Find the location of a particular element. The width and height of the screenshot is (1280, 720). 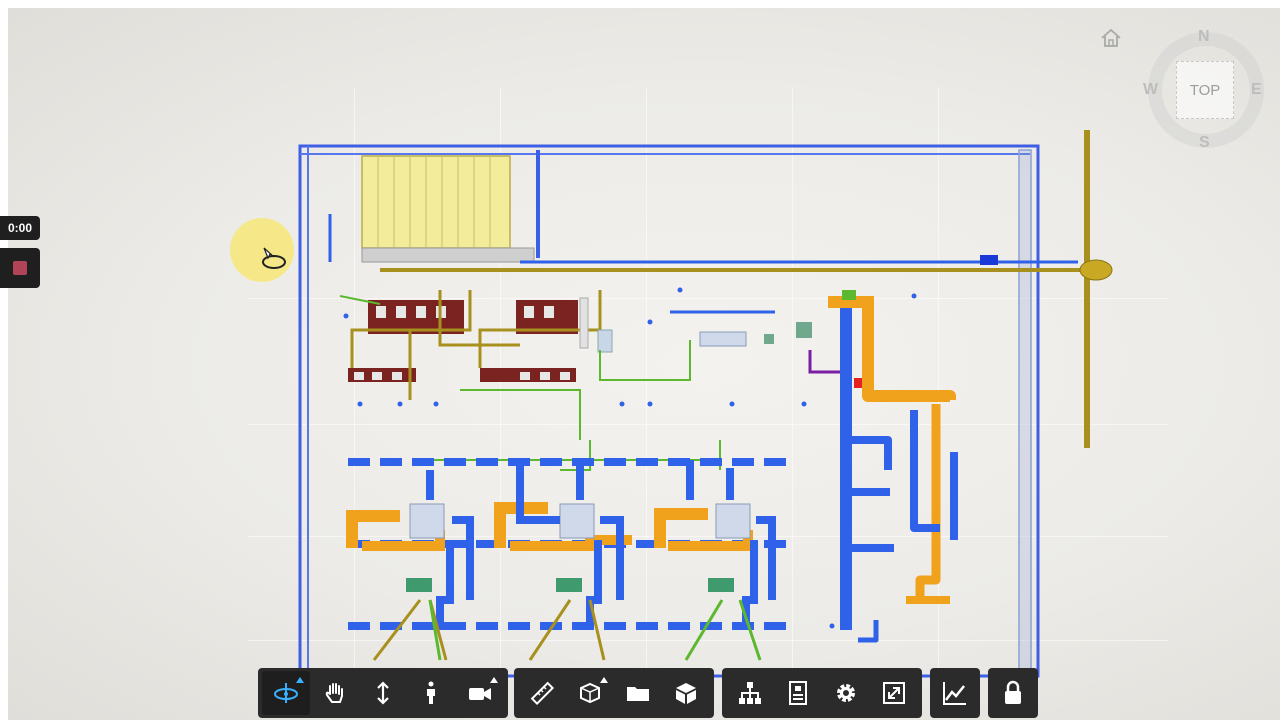

fullscreen-icon is located at coordinates (894, 693).